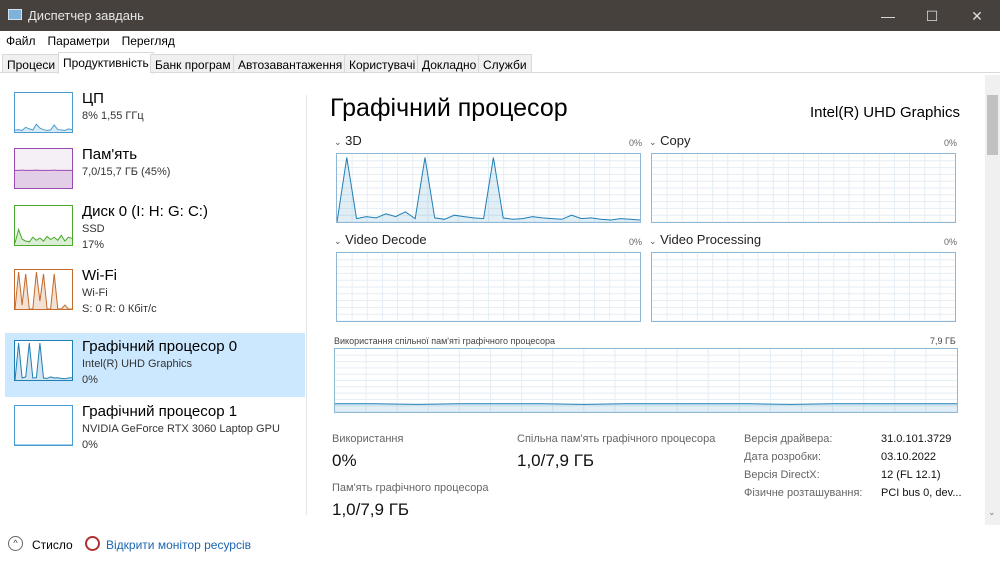 The height and width of the screenshot is (563, 1000). Describe the element at coordinates (788, 439) in the screenshot. I see `info-key: Версія драйвера:` at that location.